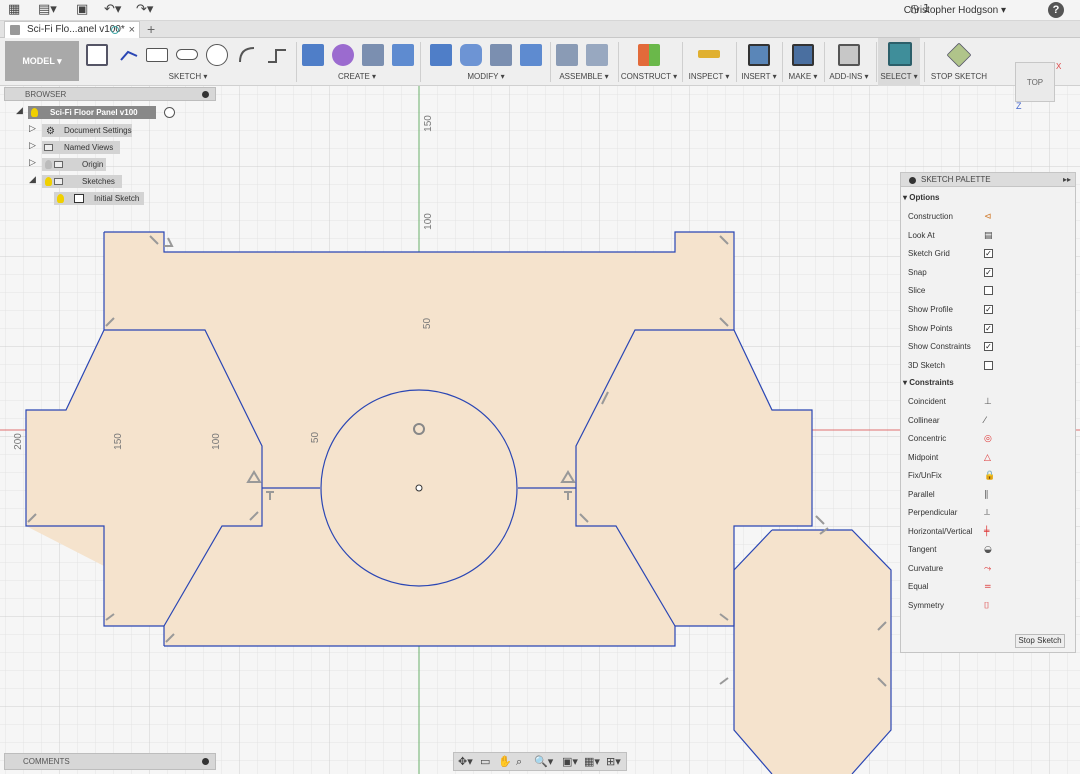 The height and width of the screenshot is (774, 1080). I want to click on assemble-menu: ASSEMBLE ▾, so click(584, 76).